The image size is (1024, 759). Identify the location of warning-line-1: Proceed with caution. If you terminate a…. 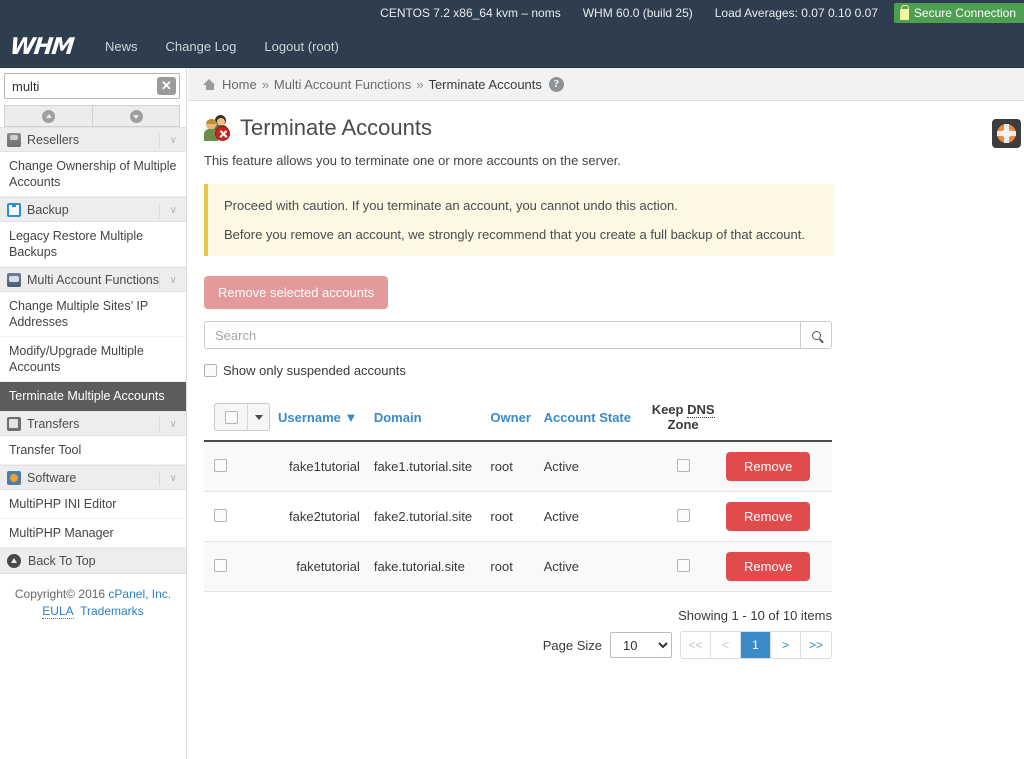
(451, 205).